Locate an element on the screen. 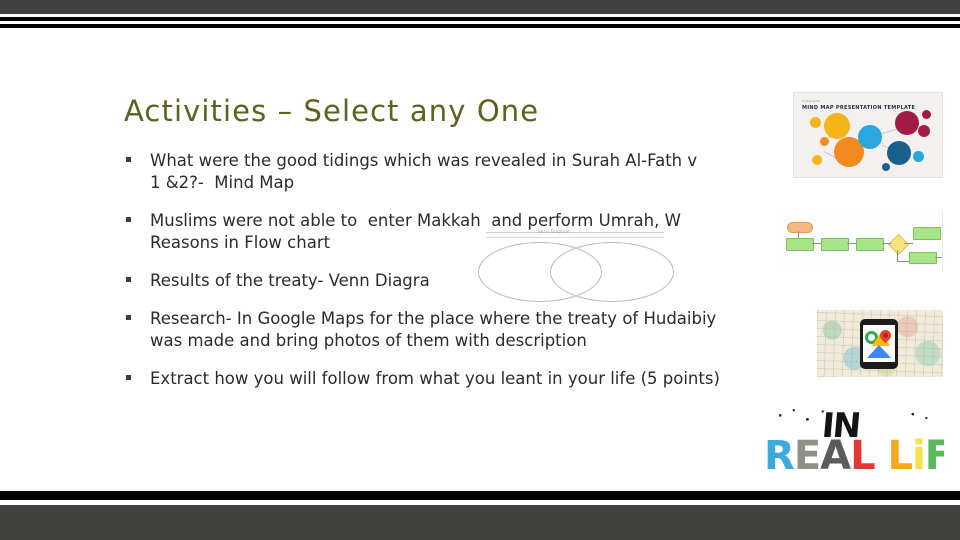 This screenshot has height=540, width=960. in-real-life-word-real-life: REAL LiFE is located at coordinates (854, 456).